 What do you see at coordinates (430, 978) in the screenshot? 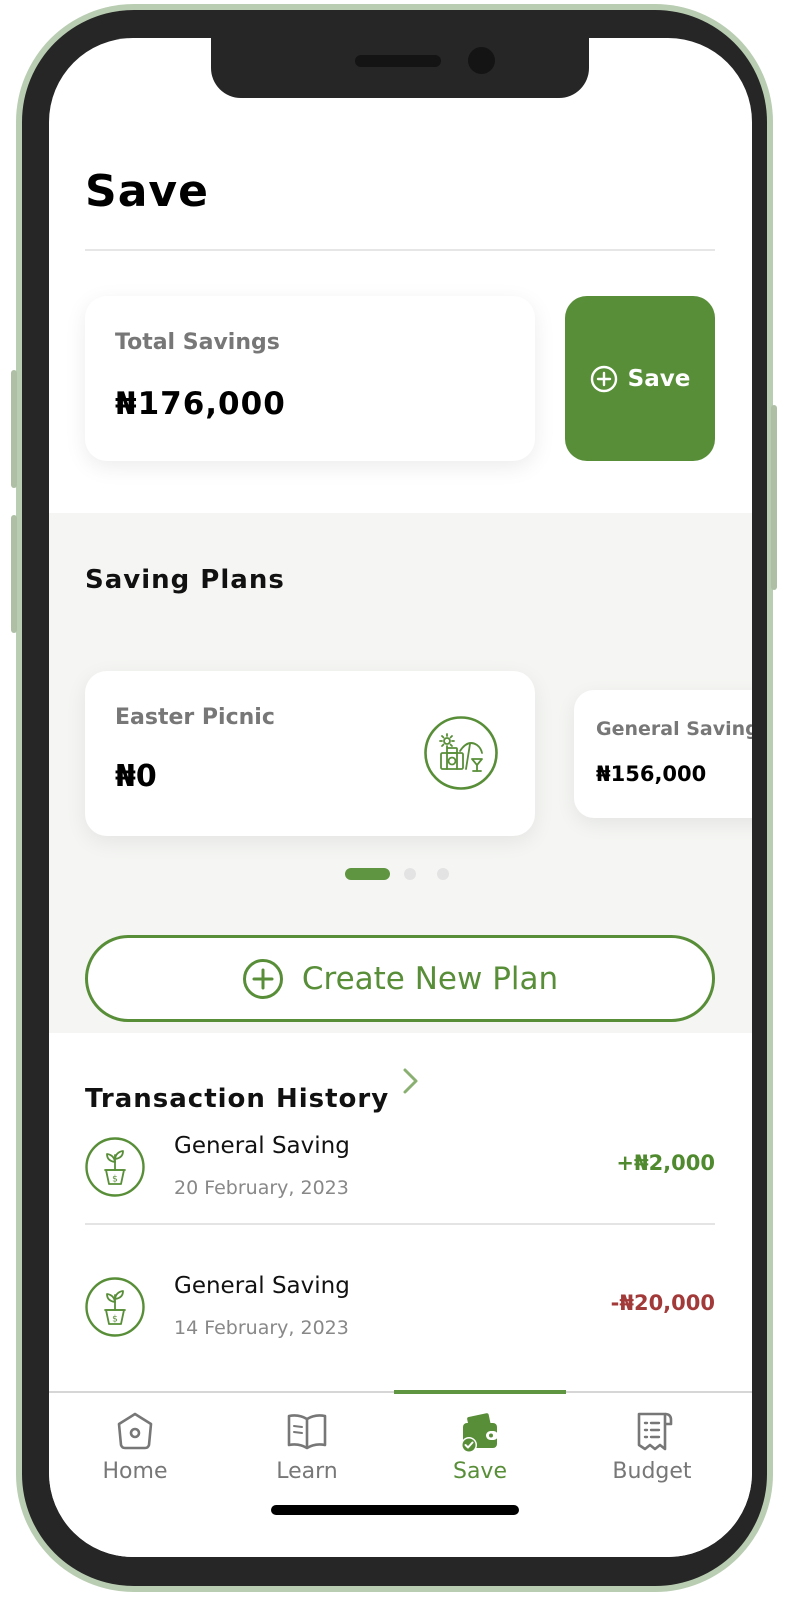
I see `create-new-plan-label: Create New Plan` at bounding box center [430, 978].